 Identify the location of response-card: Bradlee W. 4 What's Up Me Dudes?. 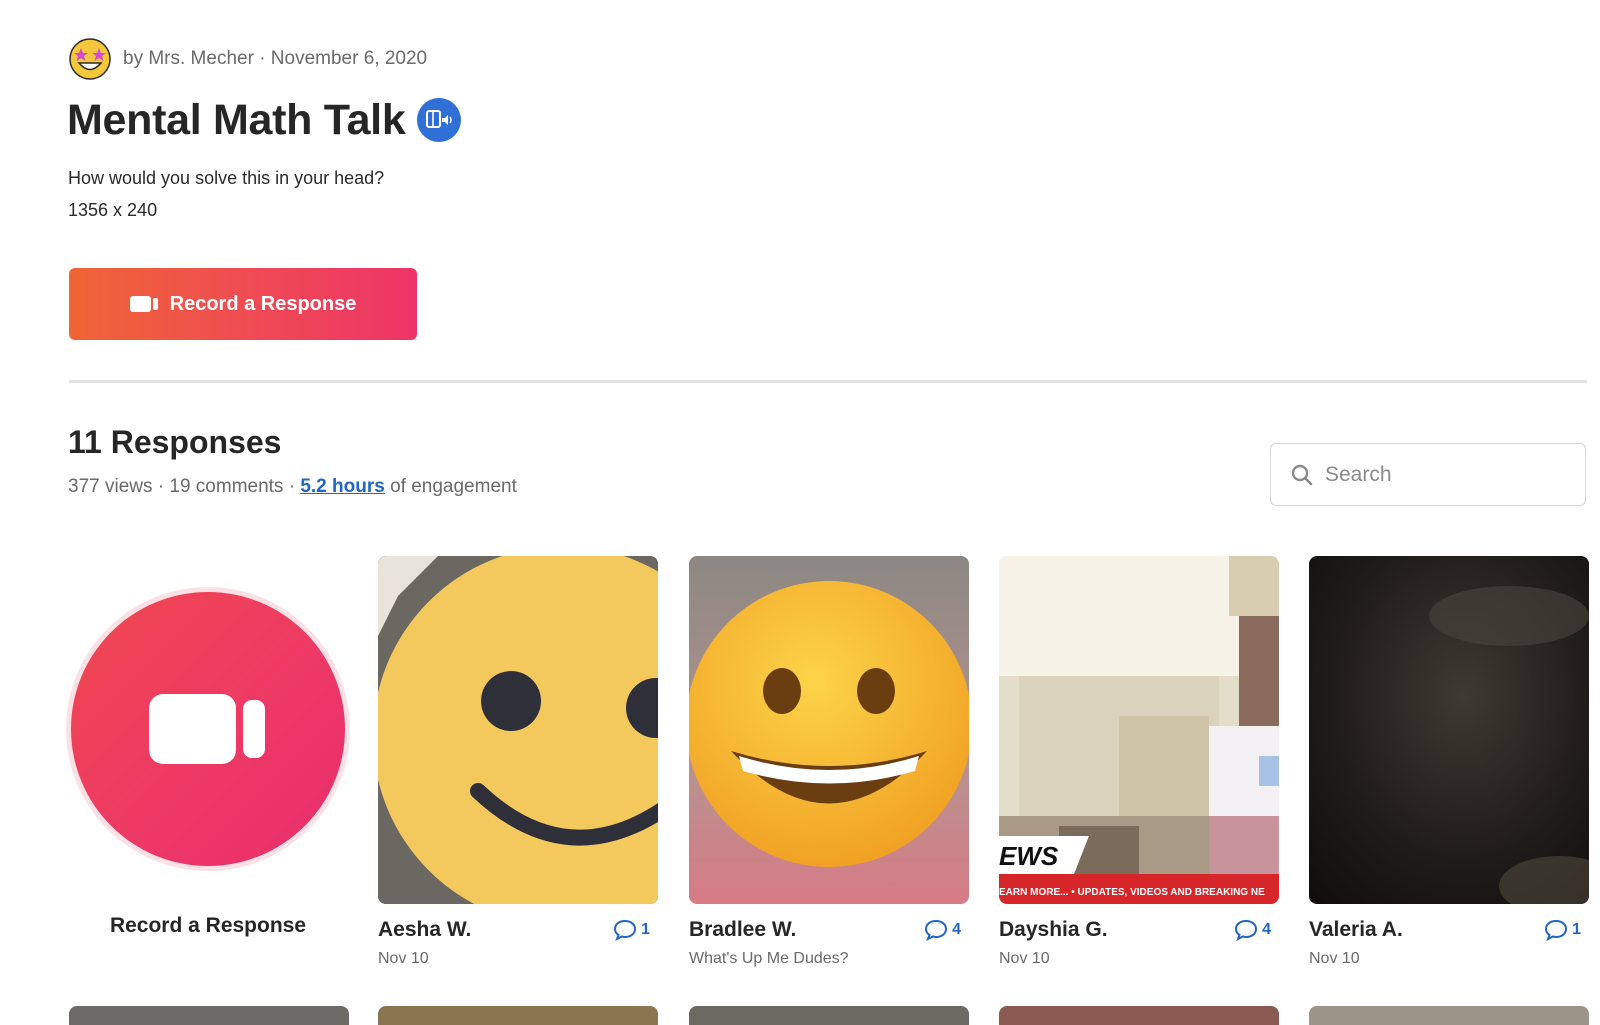
(829, 761).